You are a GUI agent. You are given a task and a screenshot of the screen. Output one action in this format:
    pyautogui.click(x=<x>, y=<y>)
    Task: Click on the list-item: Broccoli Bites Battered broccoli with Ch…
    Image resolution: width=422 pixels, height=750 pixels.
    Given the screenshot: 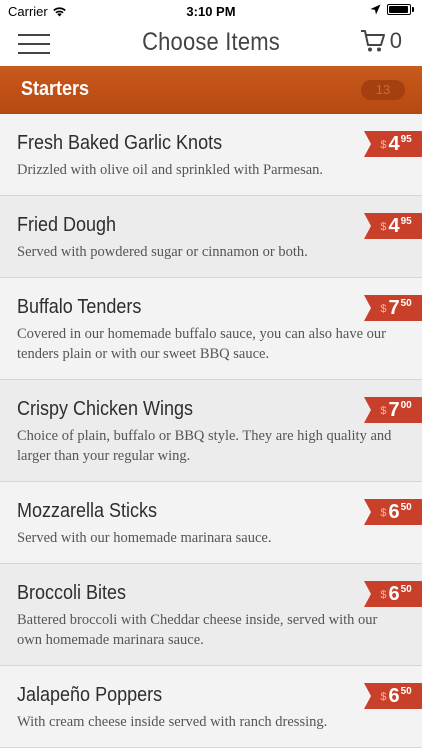 What is the action you would take?
    pyautogui.click(x=211, y=615)
    